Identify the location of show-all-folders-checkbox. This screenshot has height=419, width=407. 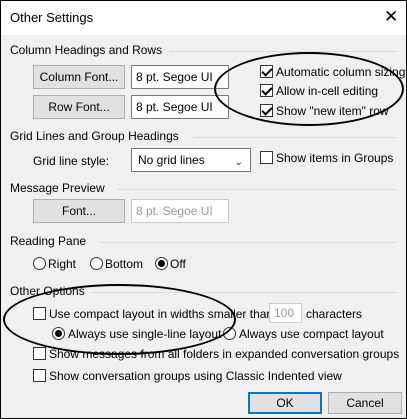
(39, 353).